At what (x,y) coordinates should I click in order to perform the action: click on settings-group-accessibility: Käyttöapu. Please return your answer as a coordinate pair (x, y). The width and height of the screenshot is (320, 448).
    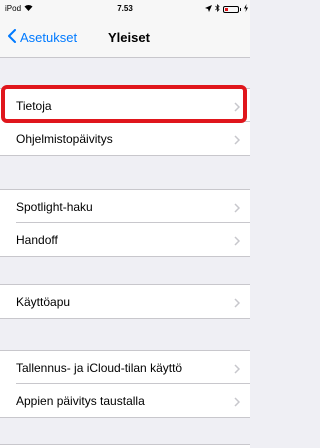
    Looking at the image, I should click on (125, 301).